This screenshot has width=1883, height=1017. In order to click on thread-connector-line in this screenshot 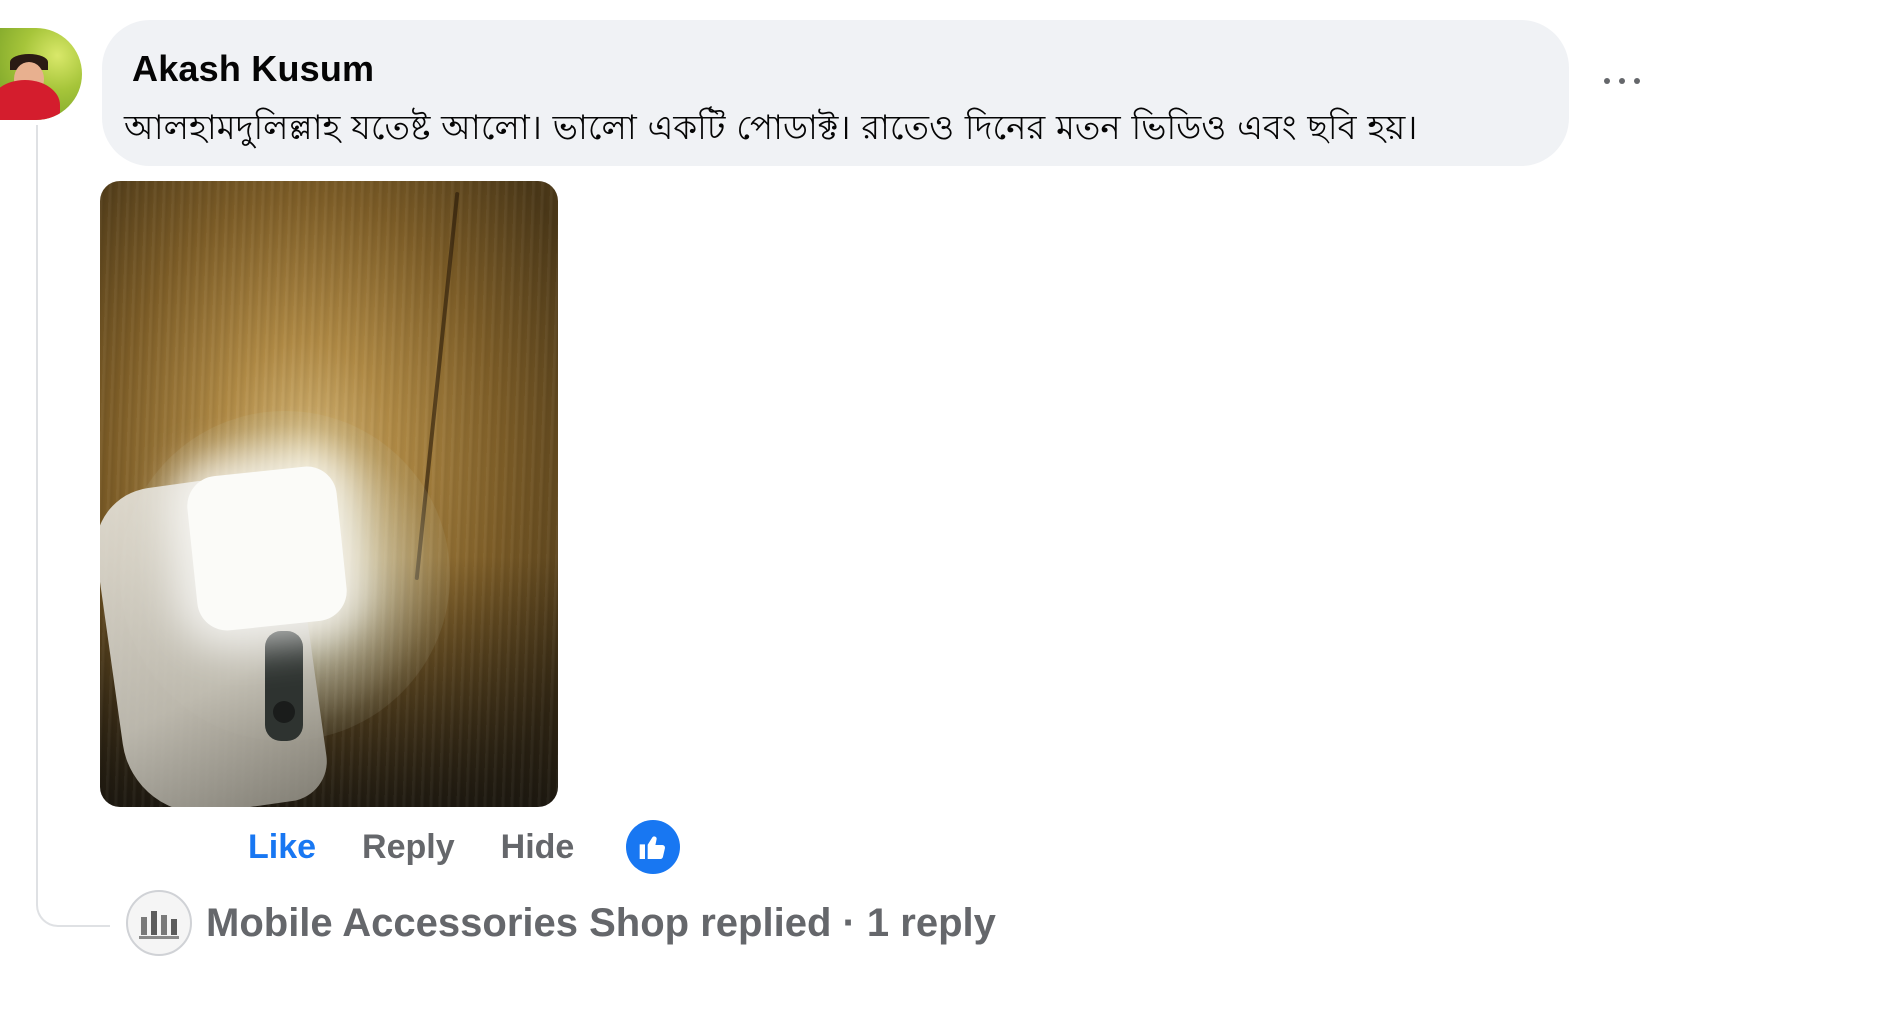, I will do `click(73, 526)`.